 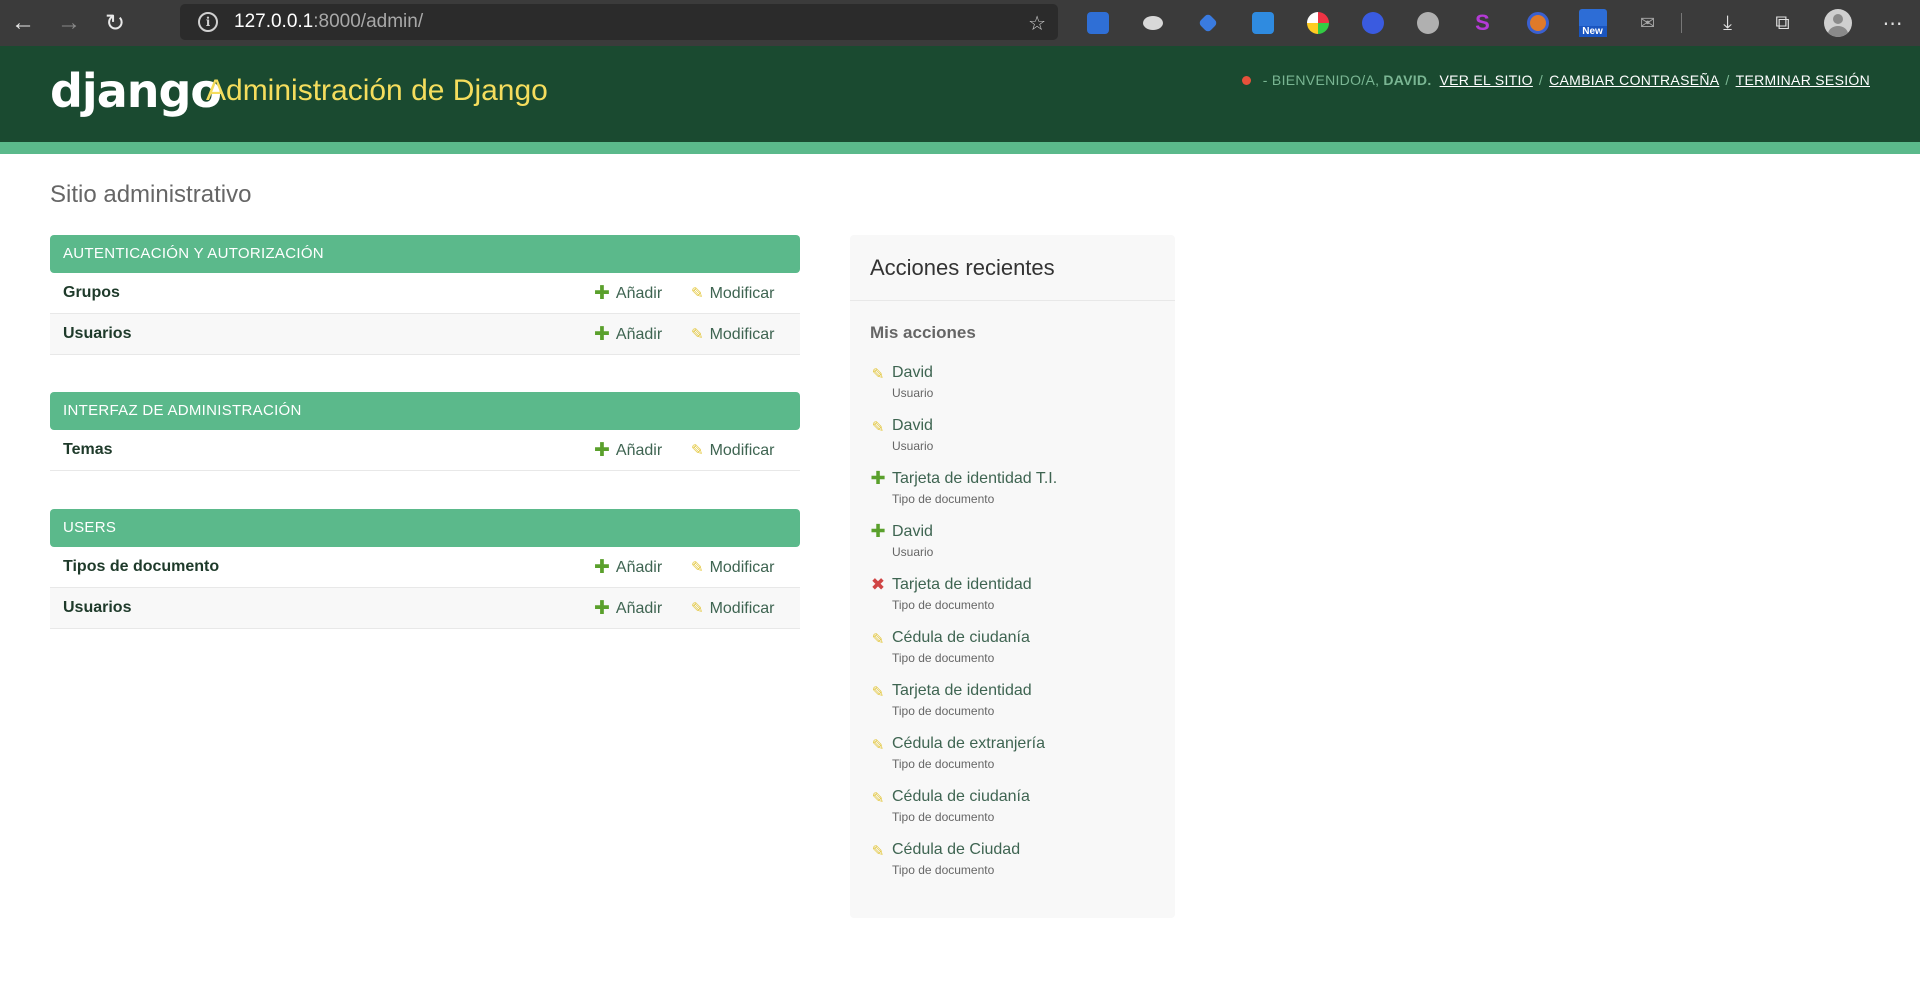 What do you see at coordinates (923, 332) in the screenshot?
I see `my-actions-heading: Mis acciones` at bounding box center [923, 332].